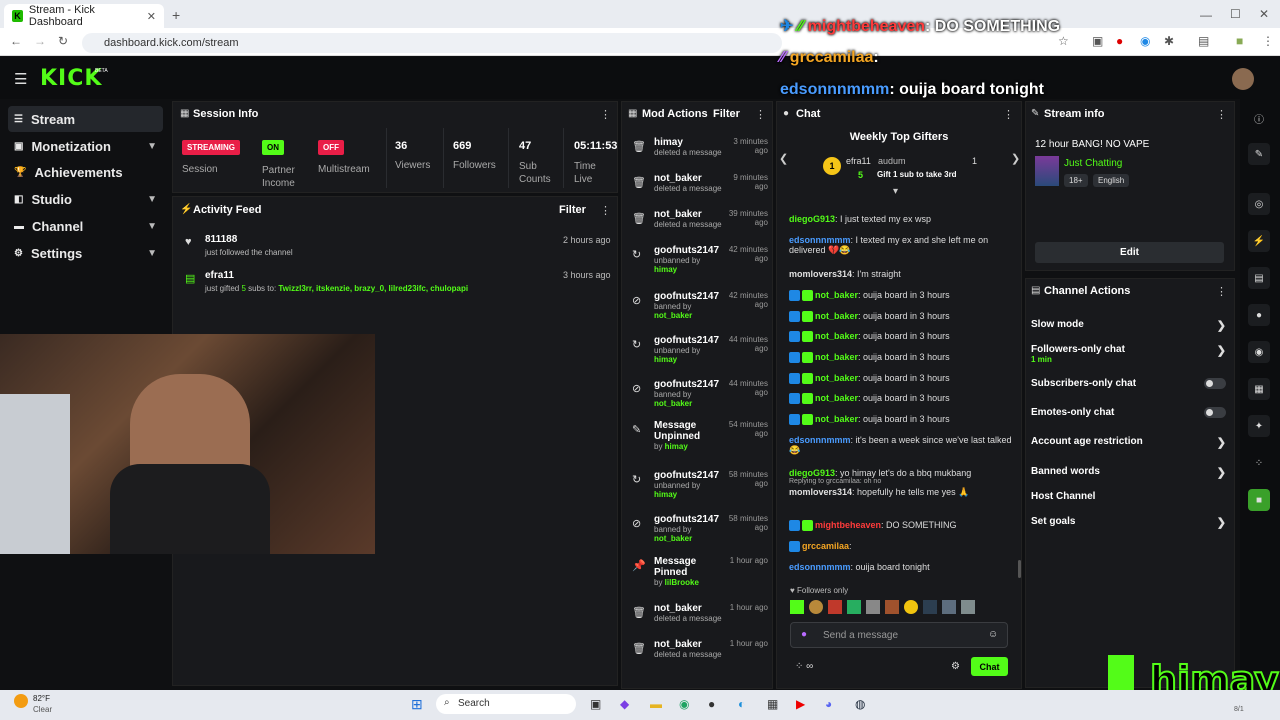 This screenshot has height=720, width=1280. Describe the element at coordinates (1221, 291) in the screenshot. I see `channel-actions-menu-icon: ⋮` at that location.